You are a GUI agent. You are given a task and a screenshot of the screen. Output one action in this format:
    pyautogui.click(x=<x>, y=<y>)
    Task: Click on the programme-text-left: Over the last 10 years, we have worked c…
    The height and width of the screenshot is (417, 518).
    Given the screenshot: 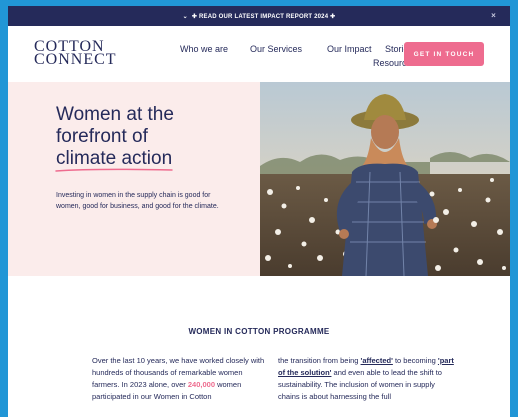 What is the action you would take?
    pyautogui.click(x=181, y=379)
    